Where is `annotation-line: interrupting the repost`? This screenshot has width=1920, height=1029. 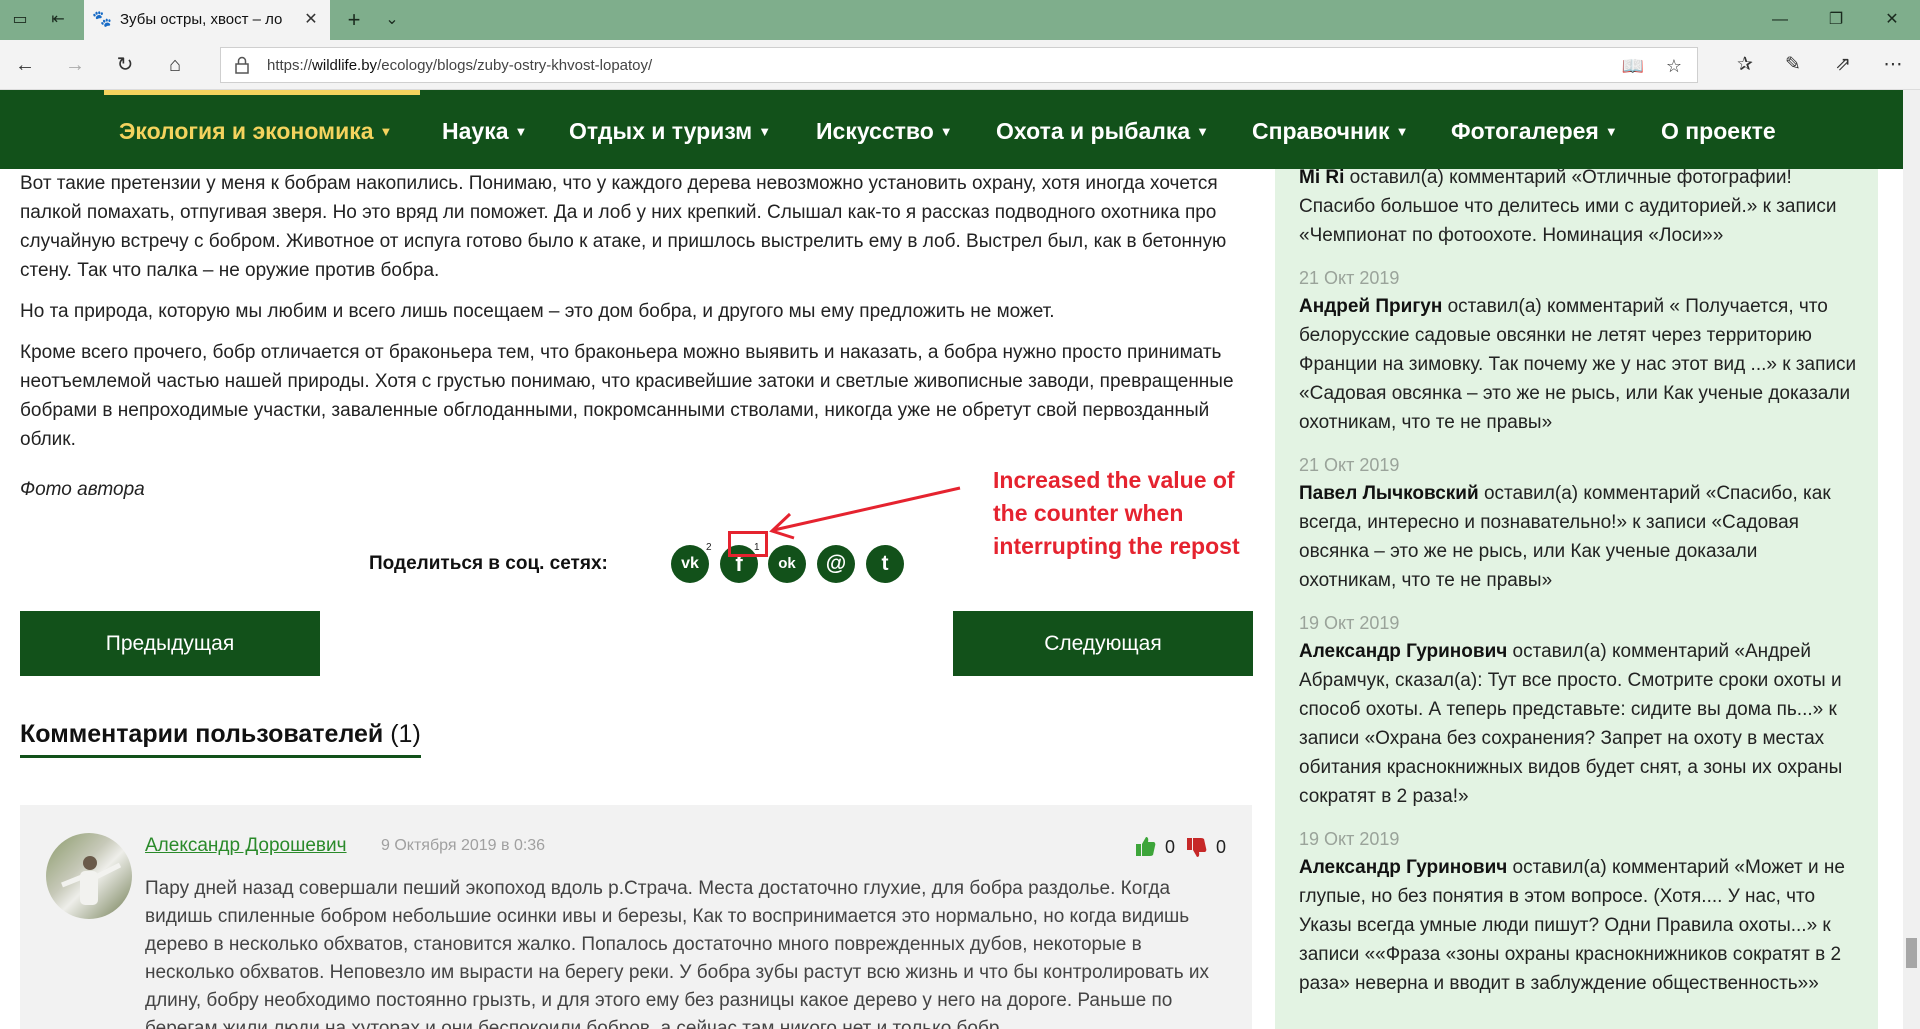 annotation-line: interrupting the repost is located at coordinates (1116, 546).